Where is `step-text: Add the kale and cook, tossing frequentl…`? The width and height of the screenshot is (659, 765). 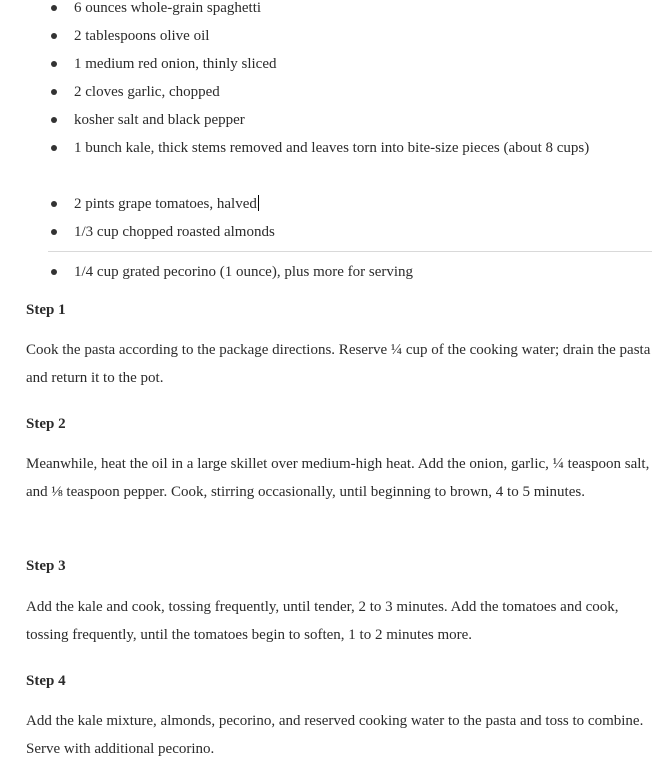
step-text: Add the kale and cook, tossing frequentl… is located at coordinates (322, 621).